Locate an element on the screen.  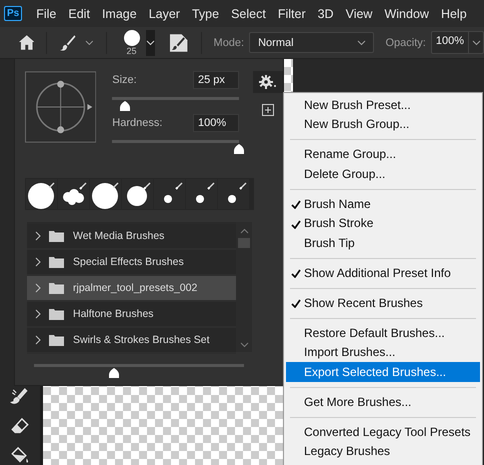
menu-item: File is located at coordinates (46, 13).